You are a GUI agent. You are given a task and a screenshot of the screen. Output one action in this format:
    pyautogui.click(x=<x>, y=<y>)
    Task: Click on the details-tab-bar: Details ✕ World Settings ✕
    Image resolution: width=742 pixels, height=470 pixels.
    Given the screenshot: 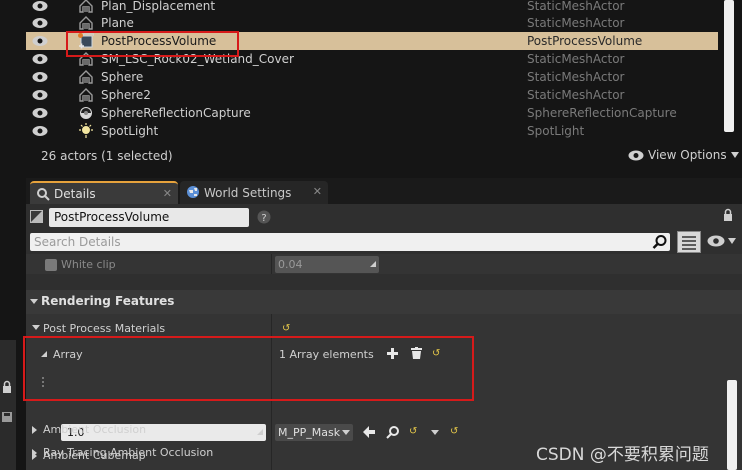 What is the action you would take?
    pyautogui.click(x=384, y=191)
    